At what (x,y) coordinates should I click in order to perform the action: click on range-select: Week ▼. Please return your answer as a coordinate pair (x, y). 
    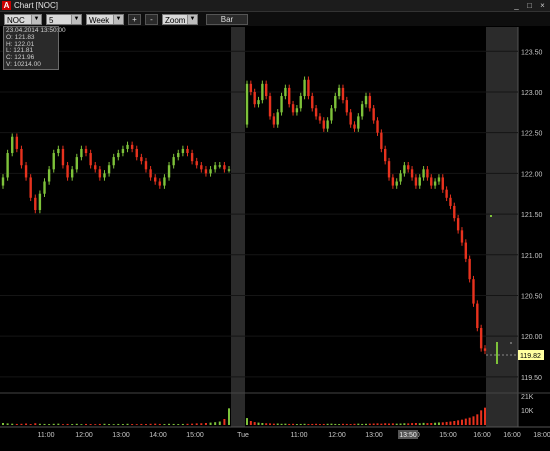
    Looking at the image, I should click on (105, 19).